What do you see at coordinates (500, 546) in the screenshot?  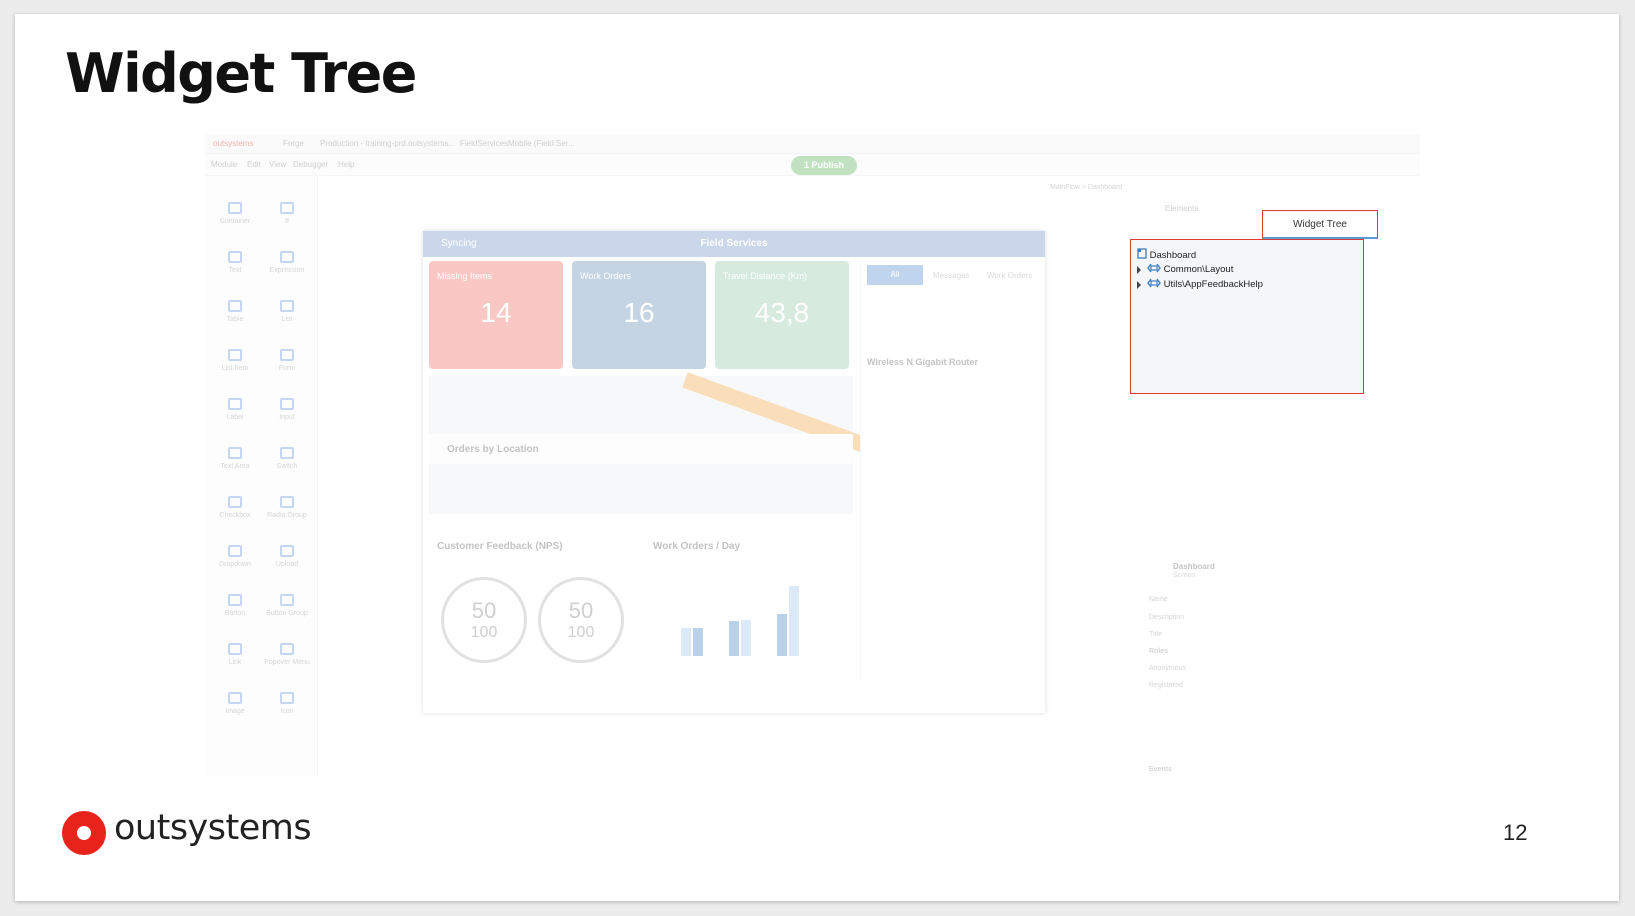 I see `feedback-title: Customer Feedback (NPS)` at bounding box center [500, 546].